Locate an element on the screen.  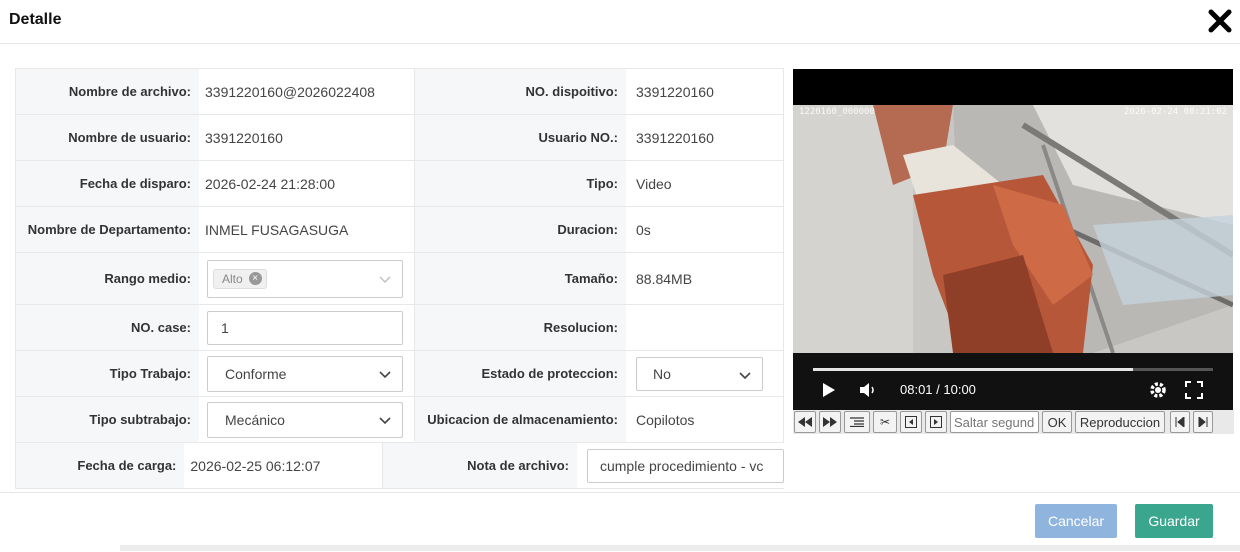
dialog-title: Detalle is located at coordinates (35, 19).